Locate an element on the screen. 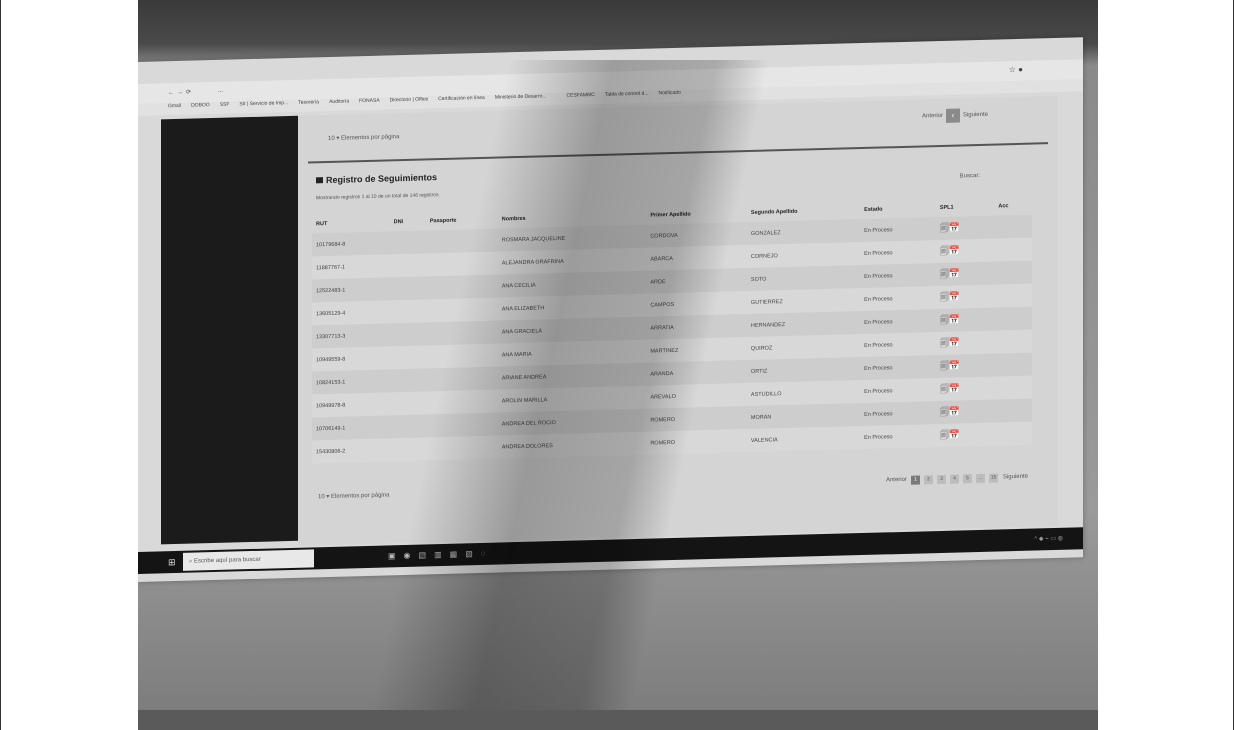 The width and height of the screenshot is (1234, 730). pager: Anterior 1 2 3 4 5... 15 Siguiente is located at coordinates (957, 479).